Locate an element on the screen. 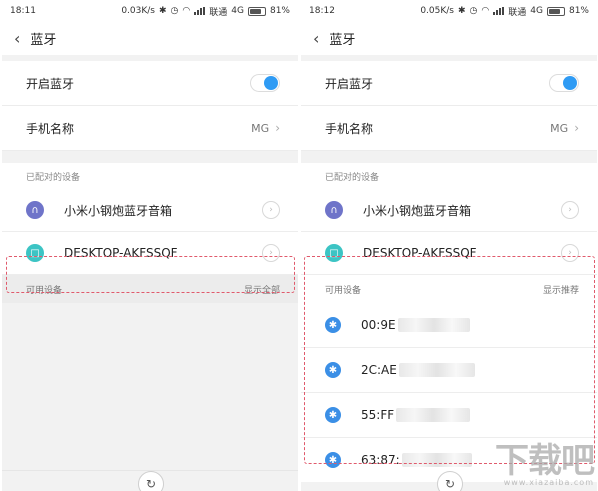 The width and height of the screenshot is (598, 491). available-device: ✱ 00:9E is located at coordinates (449, 325).